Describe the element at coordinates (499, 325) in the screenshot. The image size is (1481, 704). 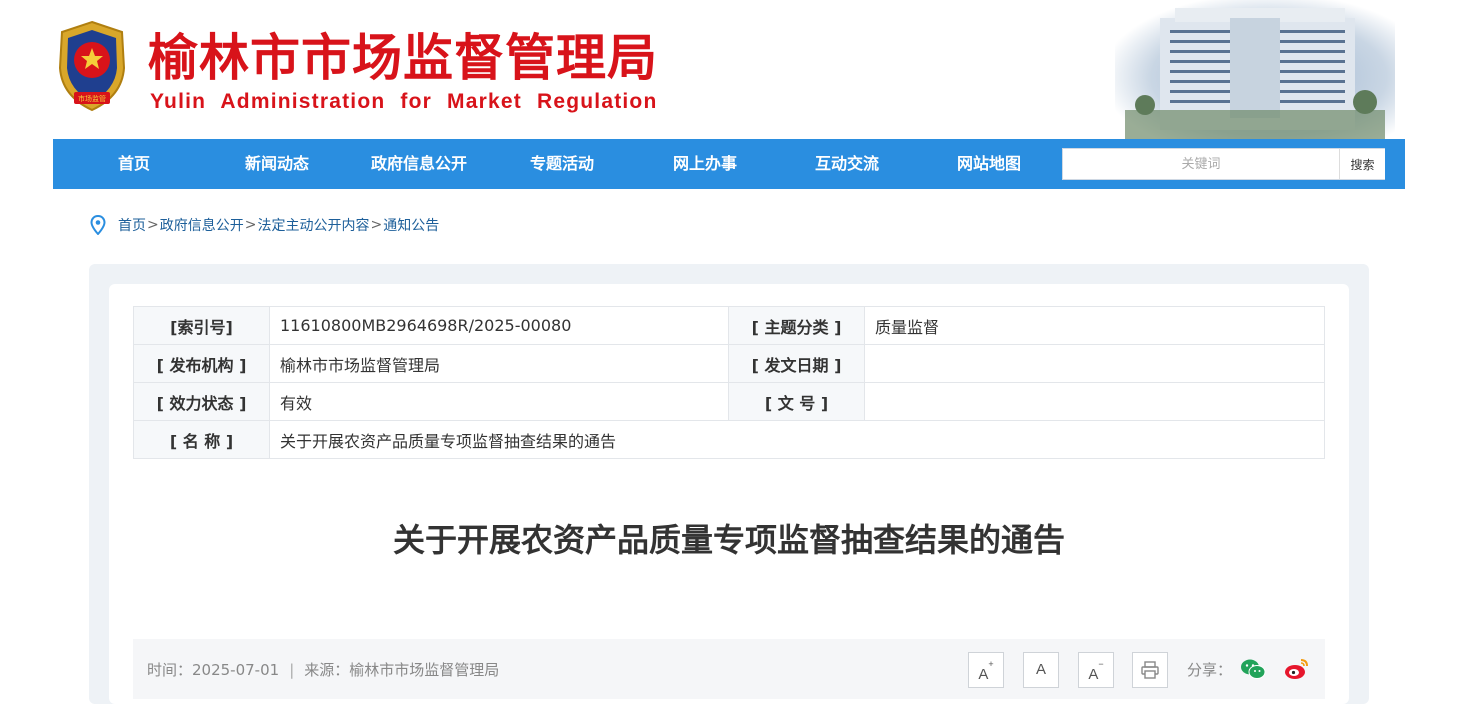
I see `index-value: 11610800MB2964698R/2025-00080` at that location.